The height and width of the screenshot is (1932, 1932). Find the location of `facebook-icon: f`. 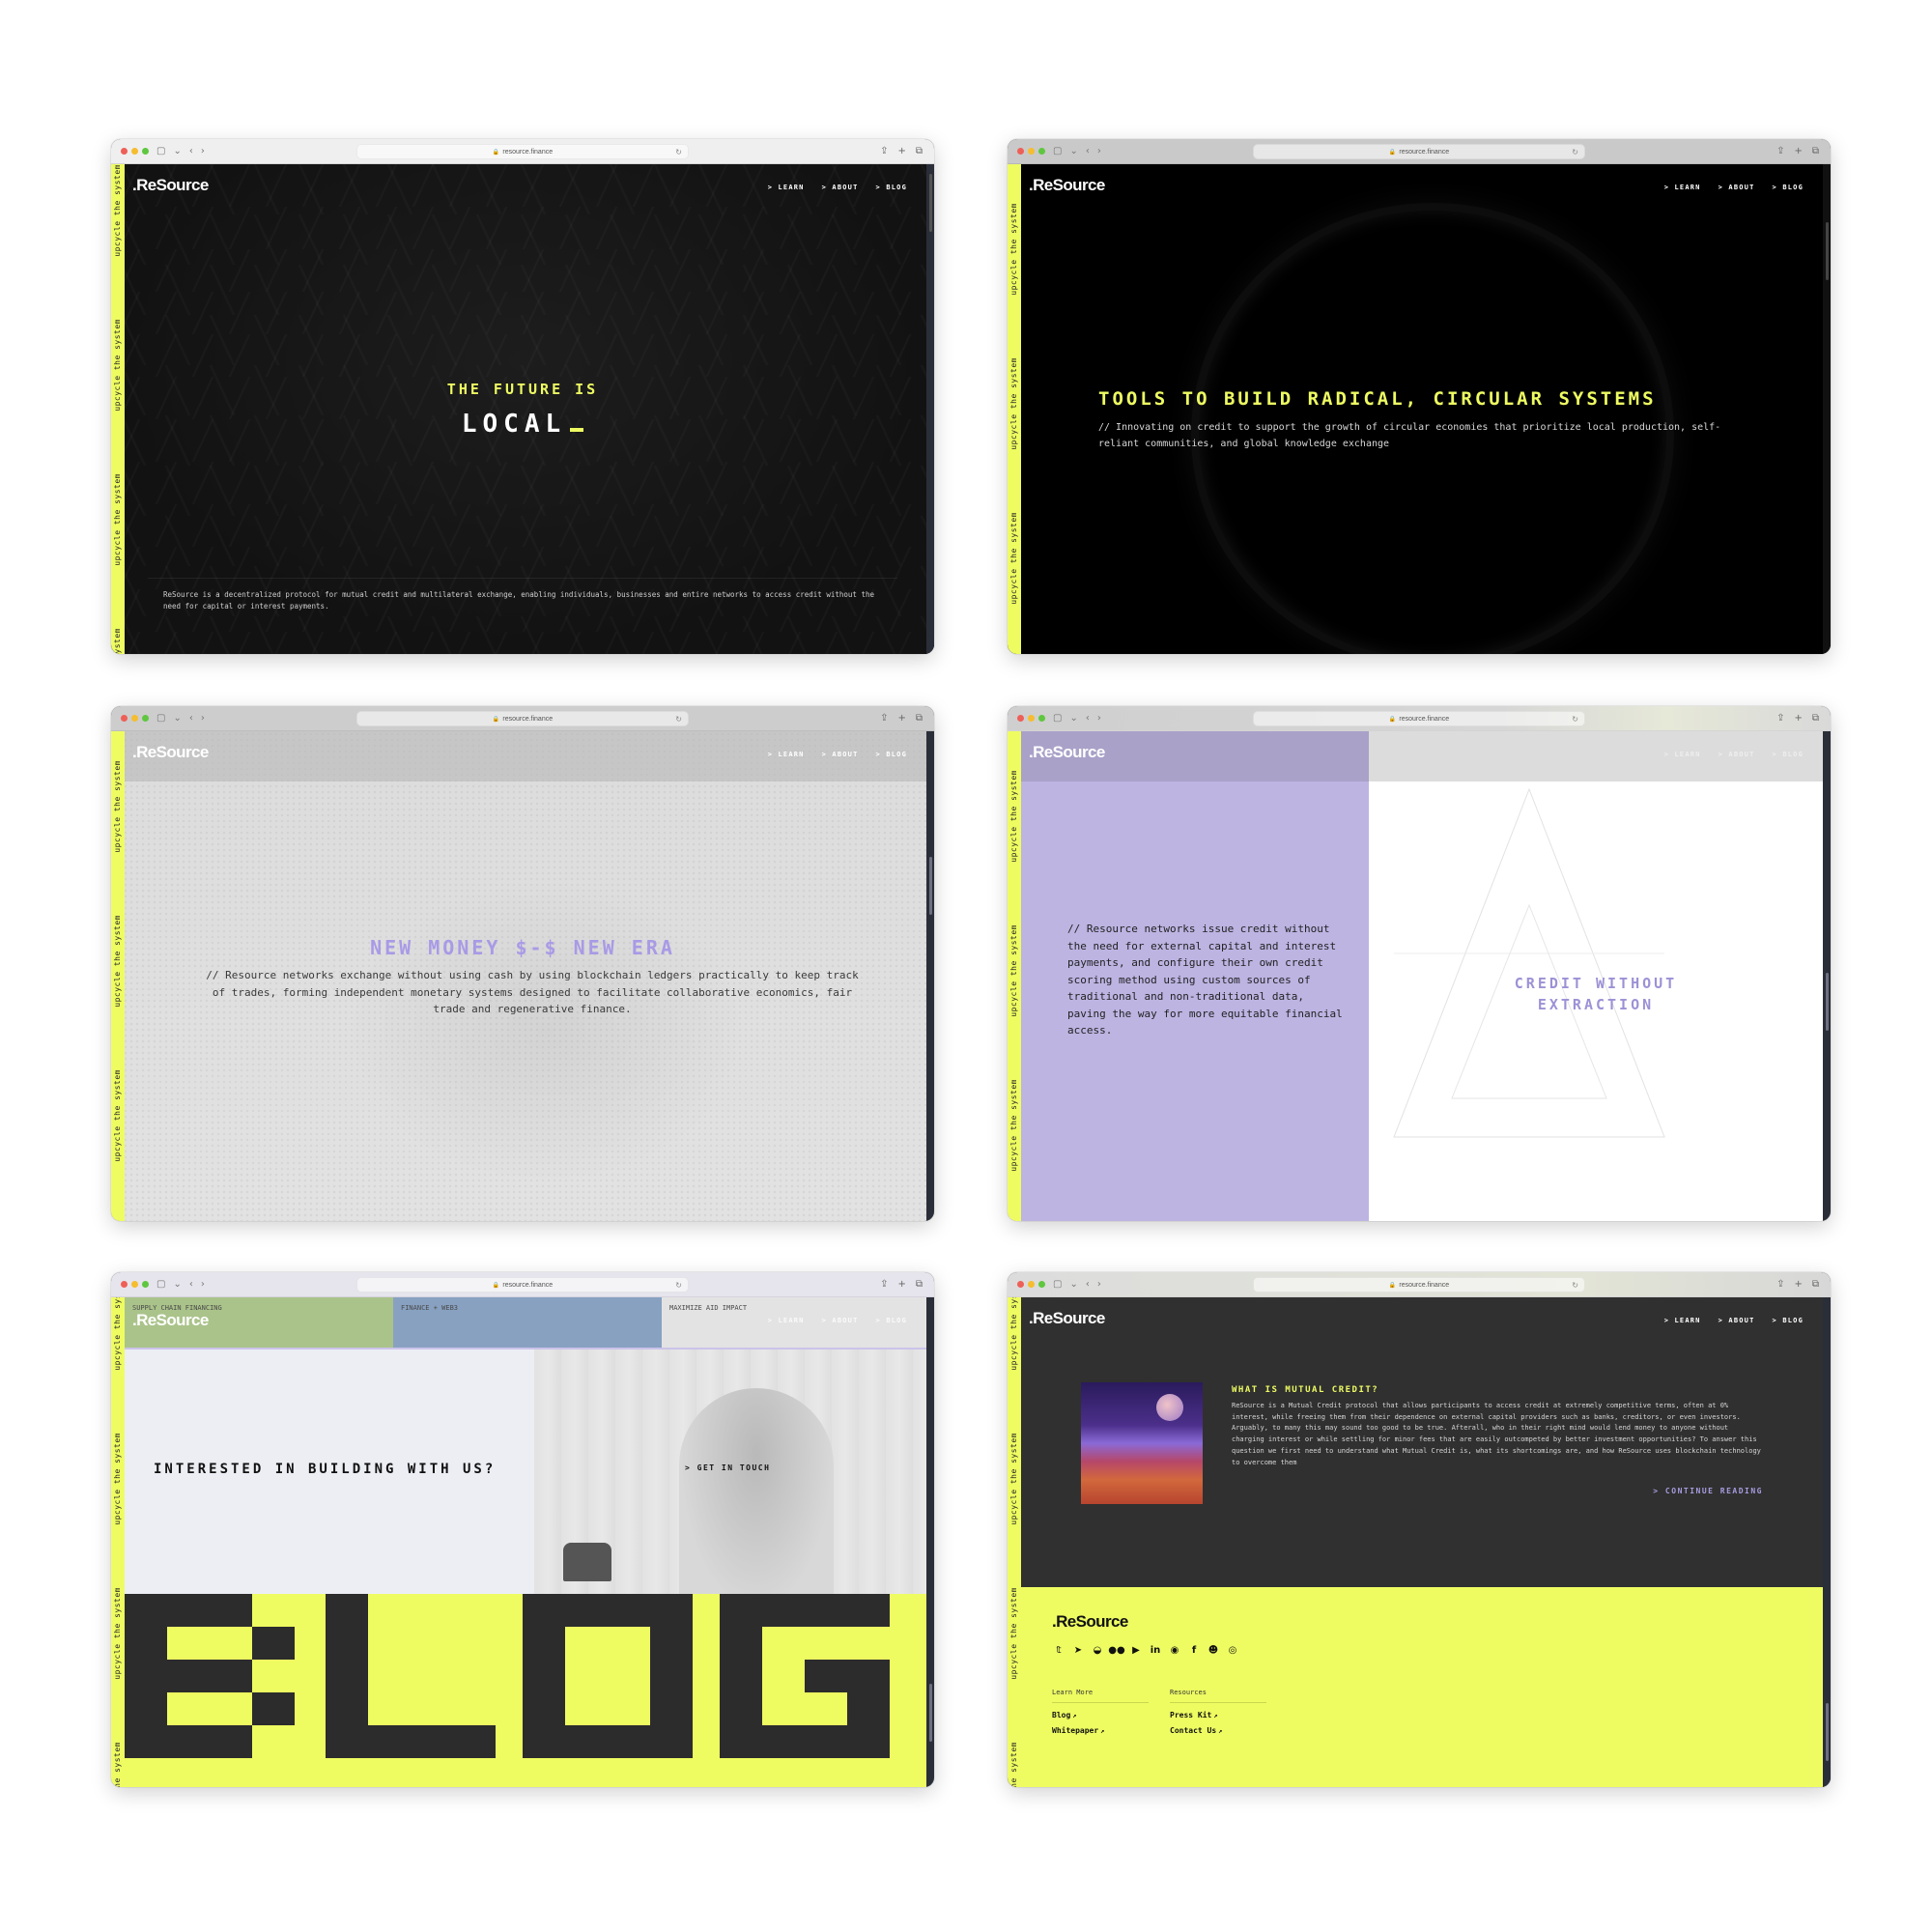

facebook-icon: f is located at coordinates (1194, 1650).